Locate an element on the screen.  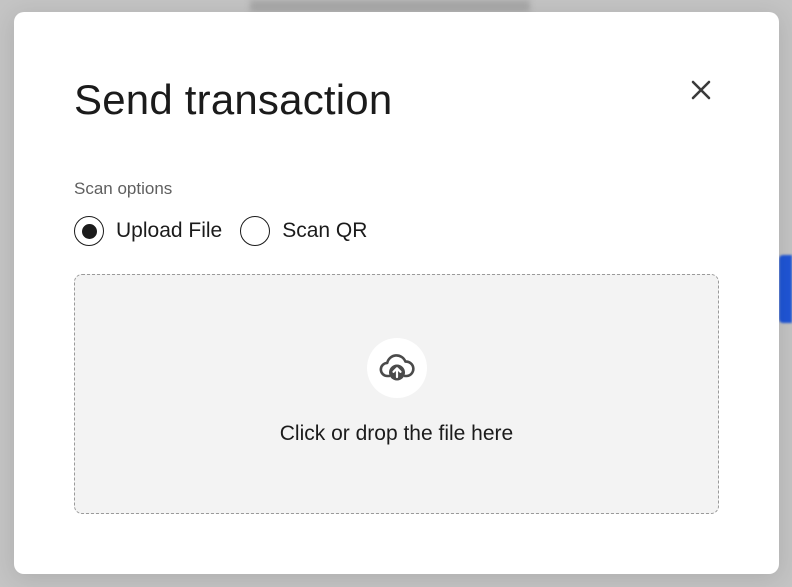
close-button is located at coordinates (701, 90).